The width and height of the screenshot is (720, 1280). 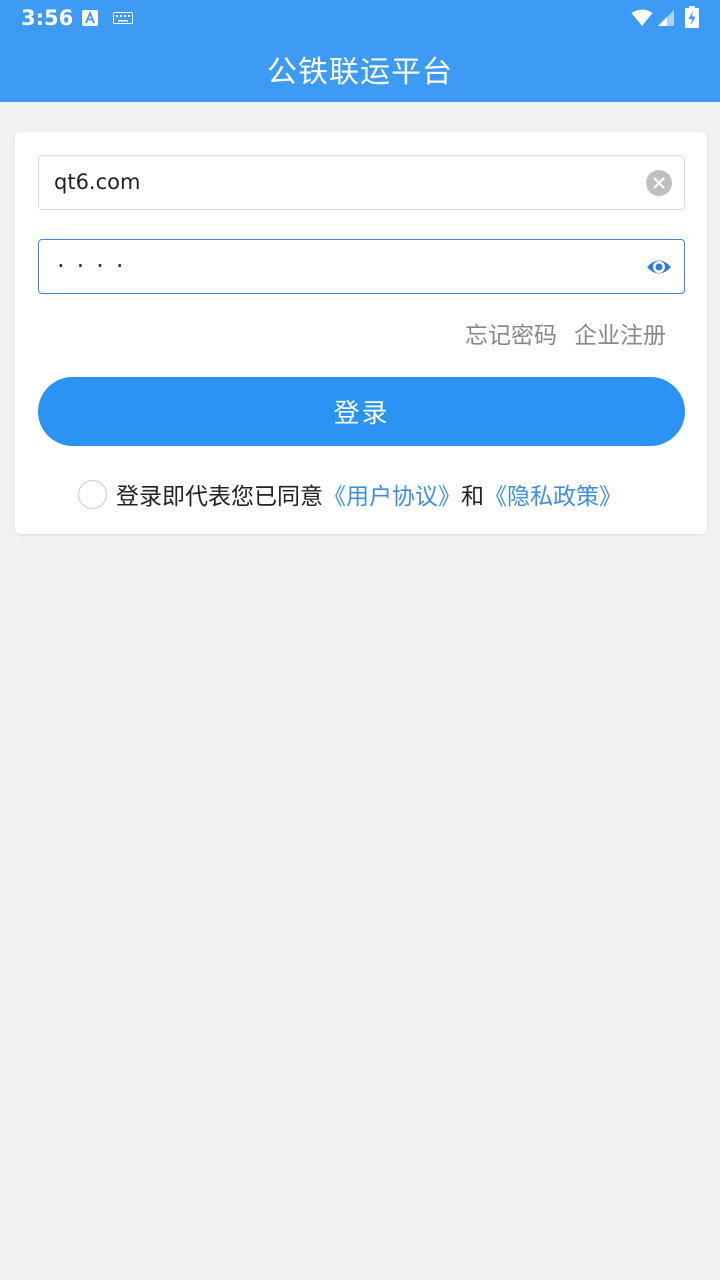 I want to click on page-title: 公铁联运平台, so click(x=360, y=72).